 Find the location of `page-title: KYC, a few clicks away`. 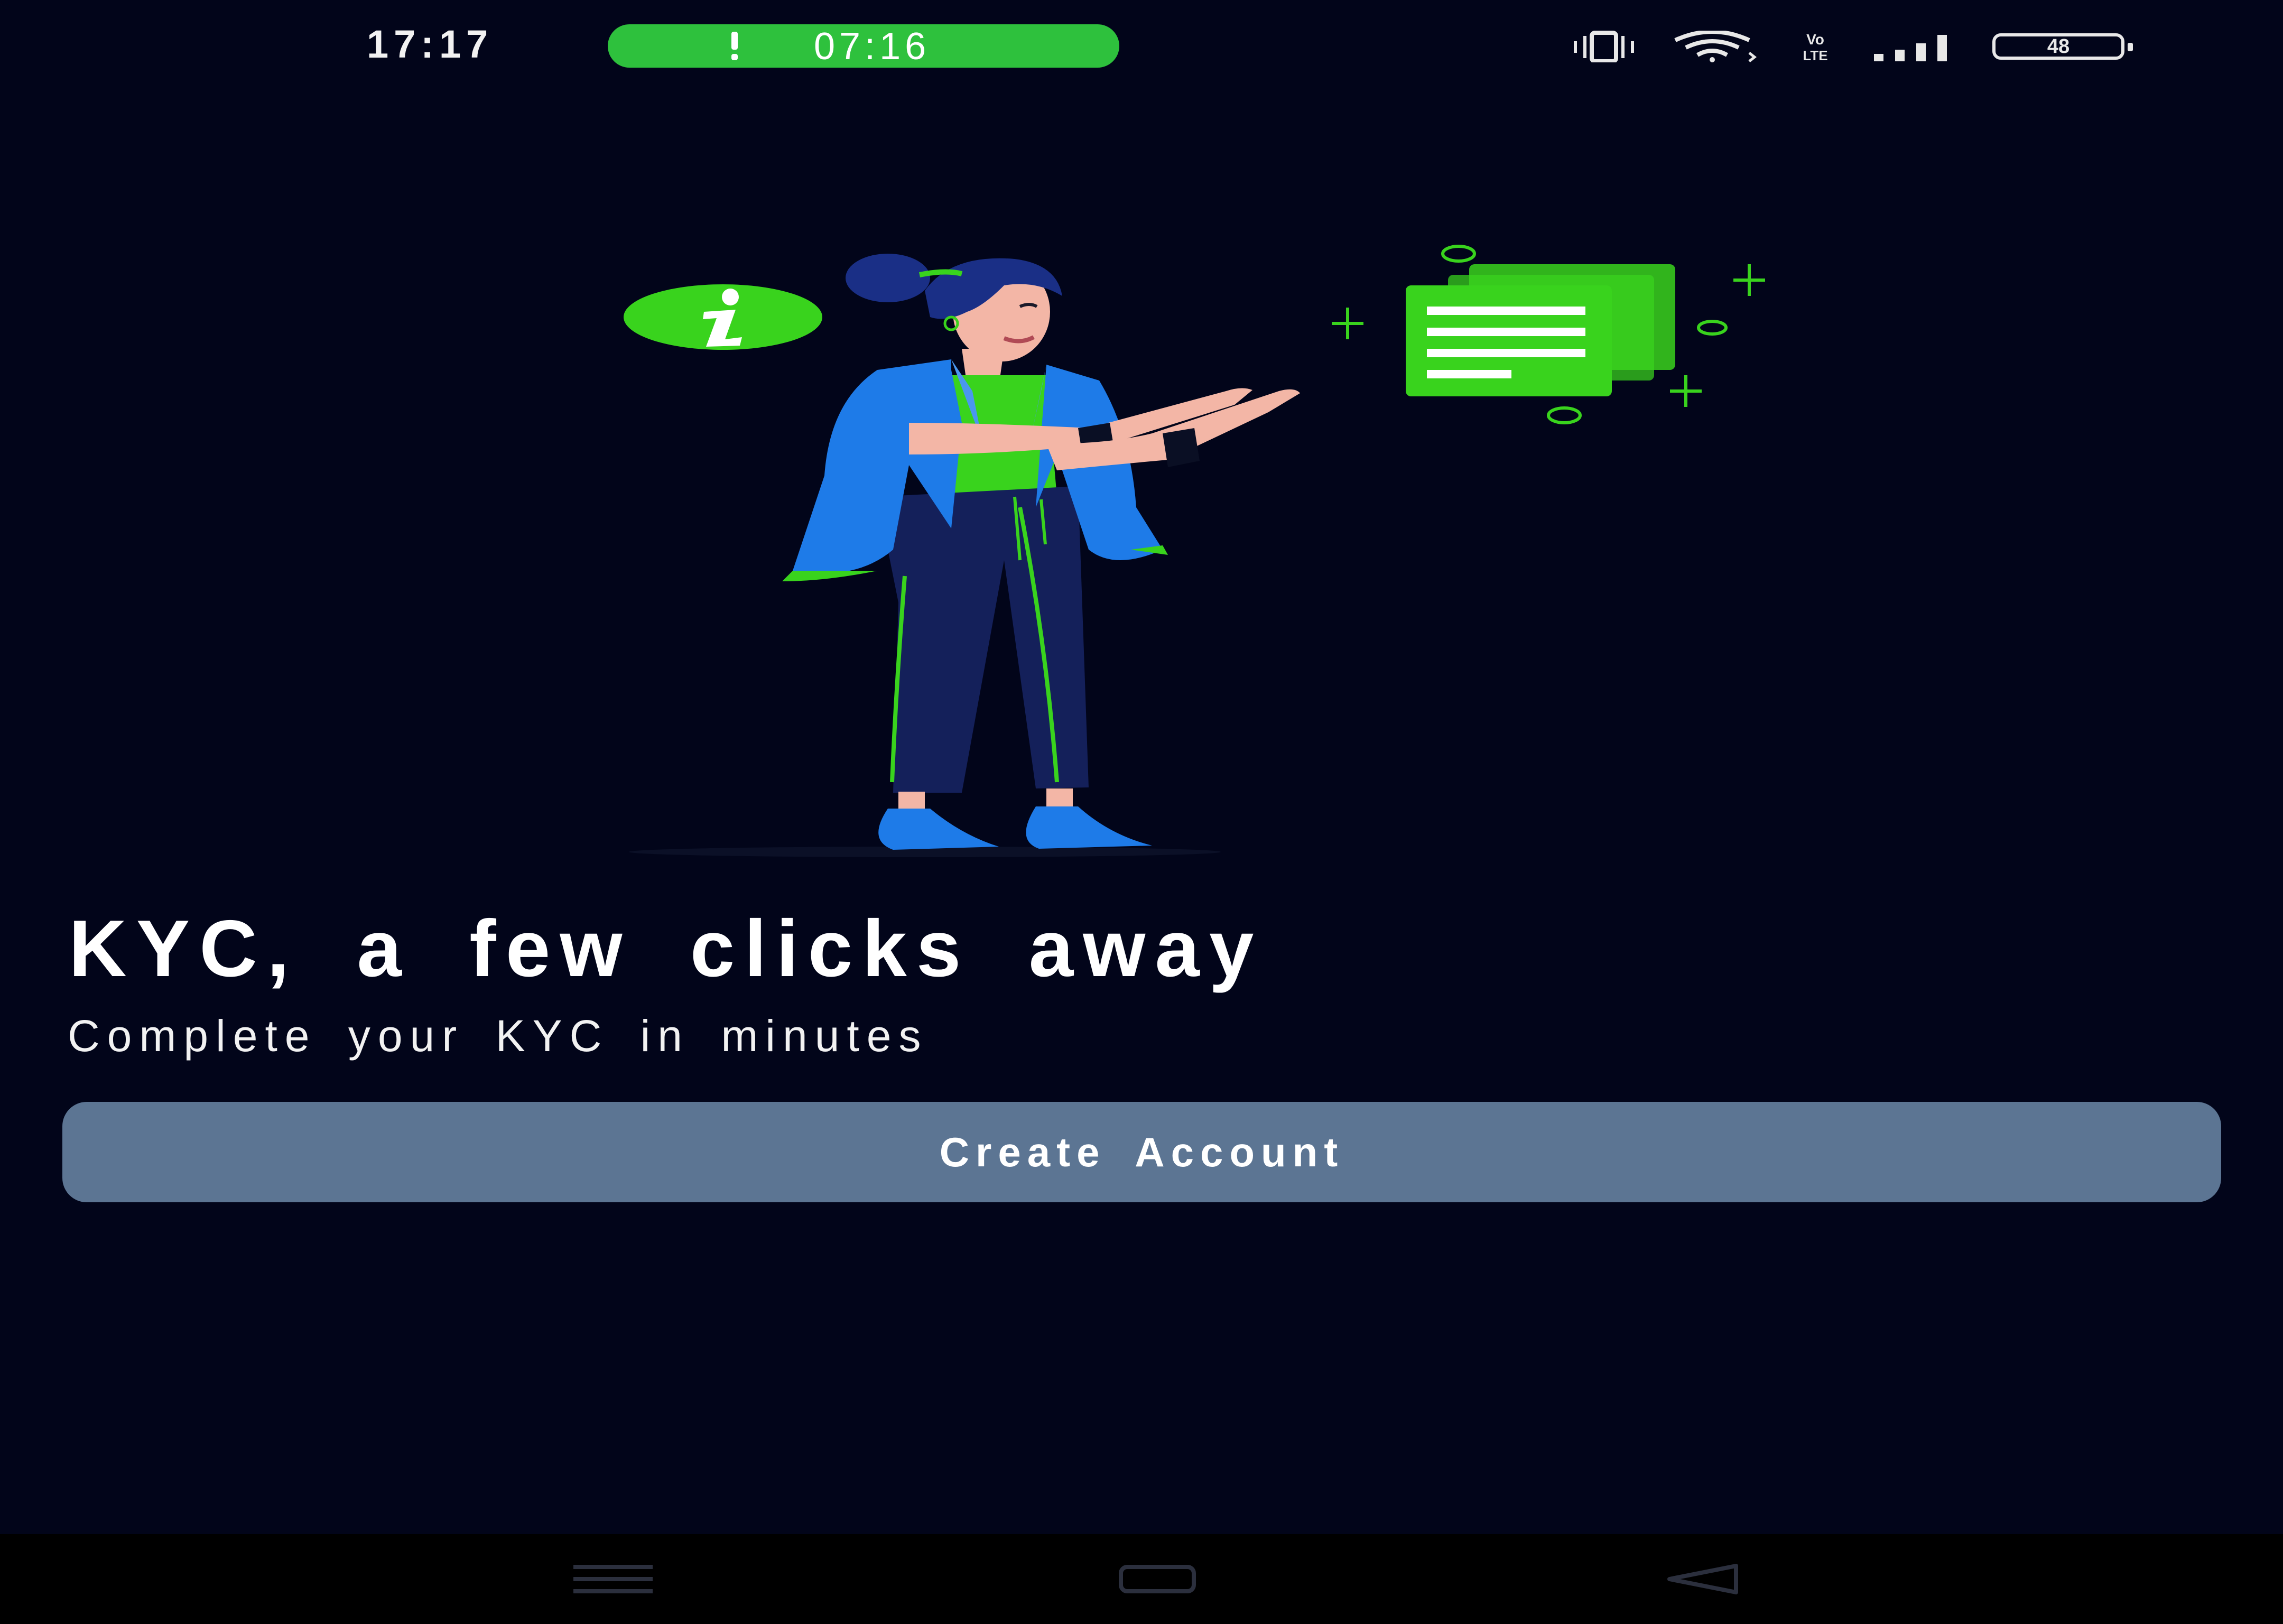

page-title: KYC, a few clicks away is located at coordinates (666, 949).